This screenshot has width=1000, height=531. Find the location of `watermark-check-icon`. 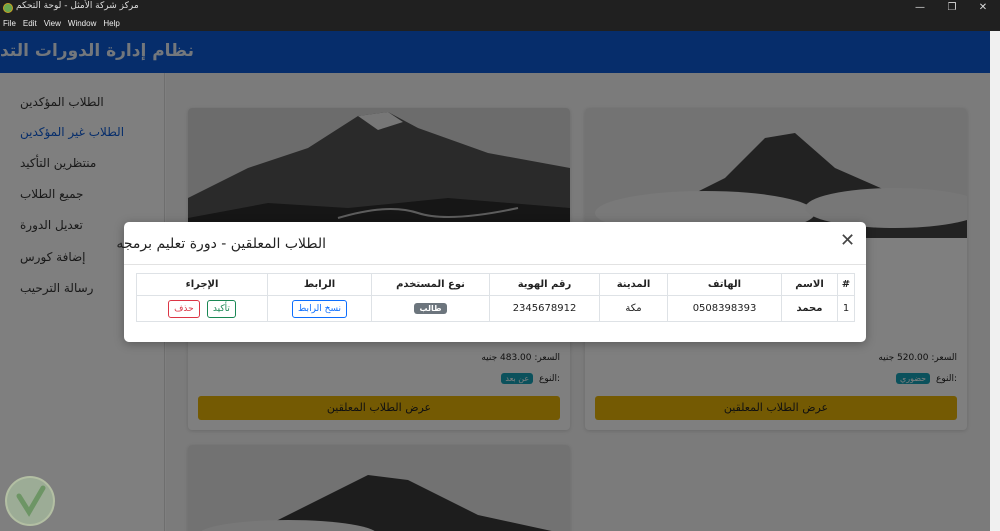

watermark-check-icon is located at coordinates (31, 501).